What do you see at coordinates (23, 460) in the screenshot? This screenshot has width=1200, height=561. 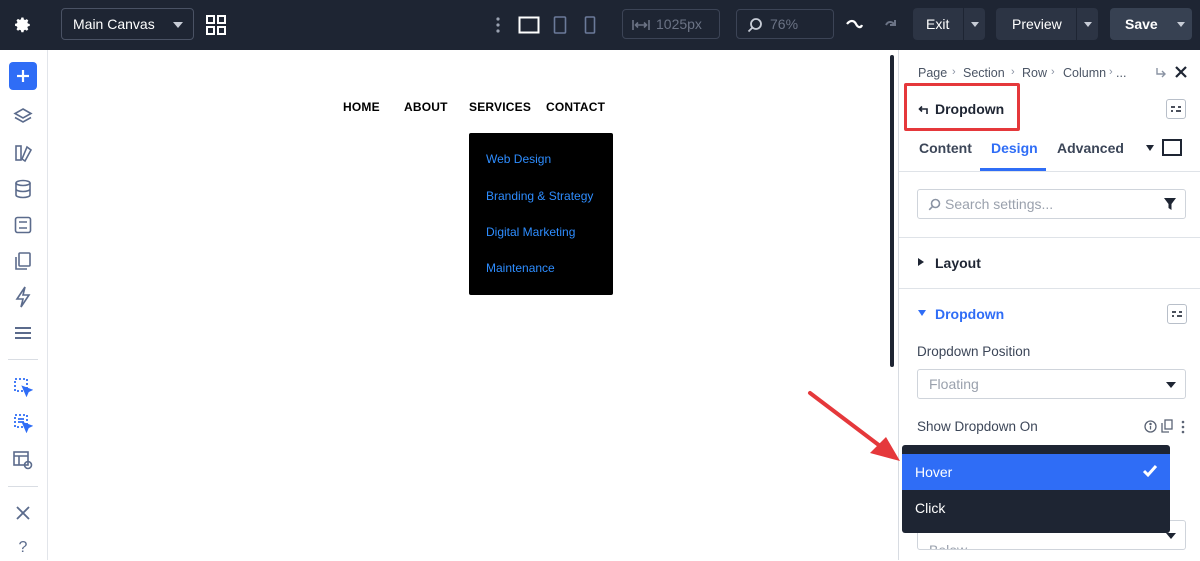 I see `preview-layout-icon` at bounding box center [23, 460].